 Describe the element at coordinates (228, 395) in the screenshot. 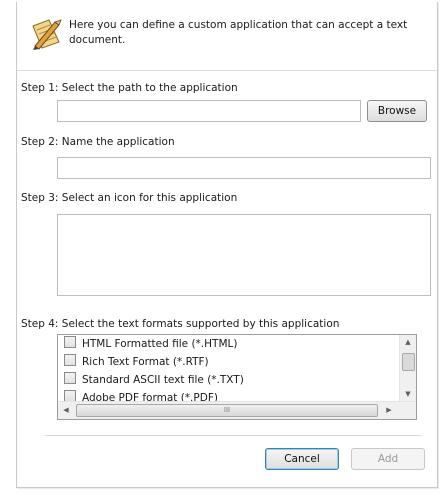

I see `format-item-pdf: Adobe PDF format (*.PDF)` at that location.